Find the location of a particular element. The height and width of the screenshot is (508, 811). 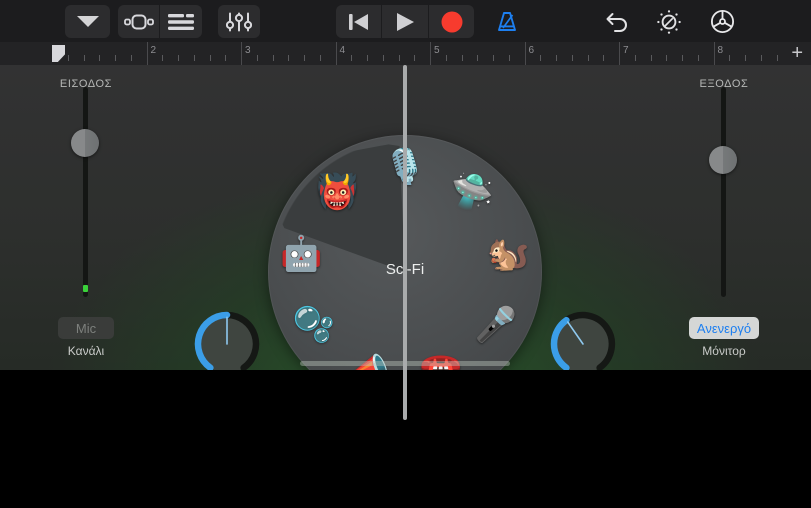

tracks-view-button is located at coordinates (181, 21).